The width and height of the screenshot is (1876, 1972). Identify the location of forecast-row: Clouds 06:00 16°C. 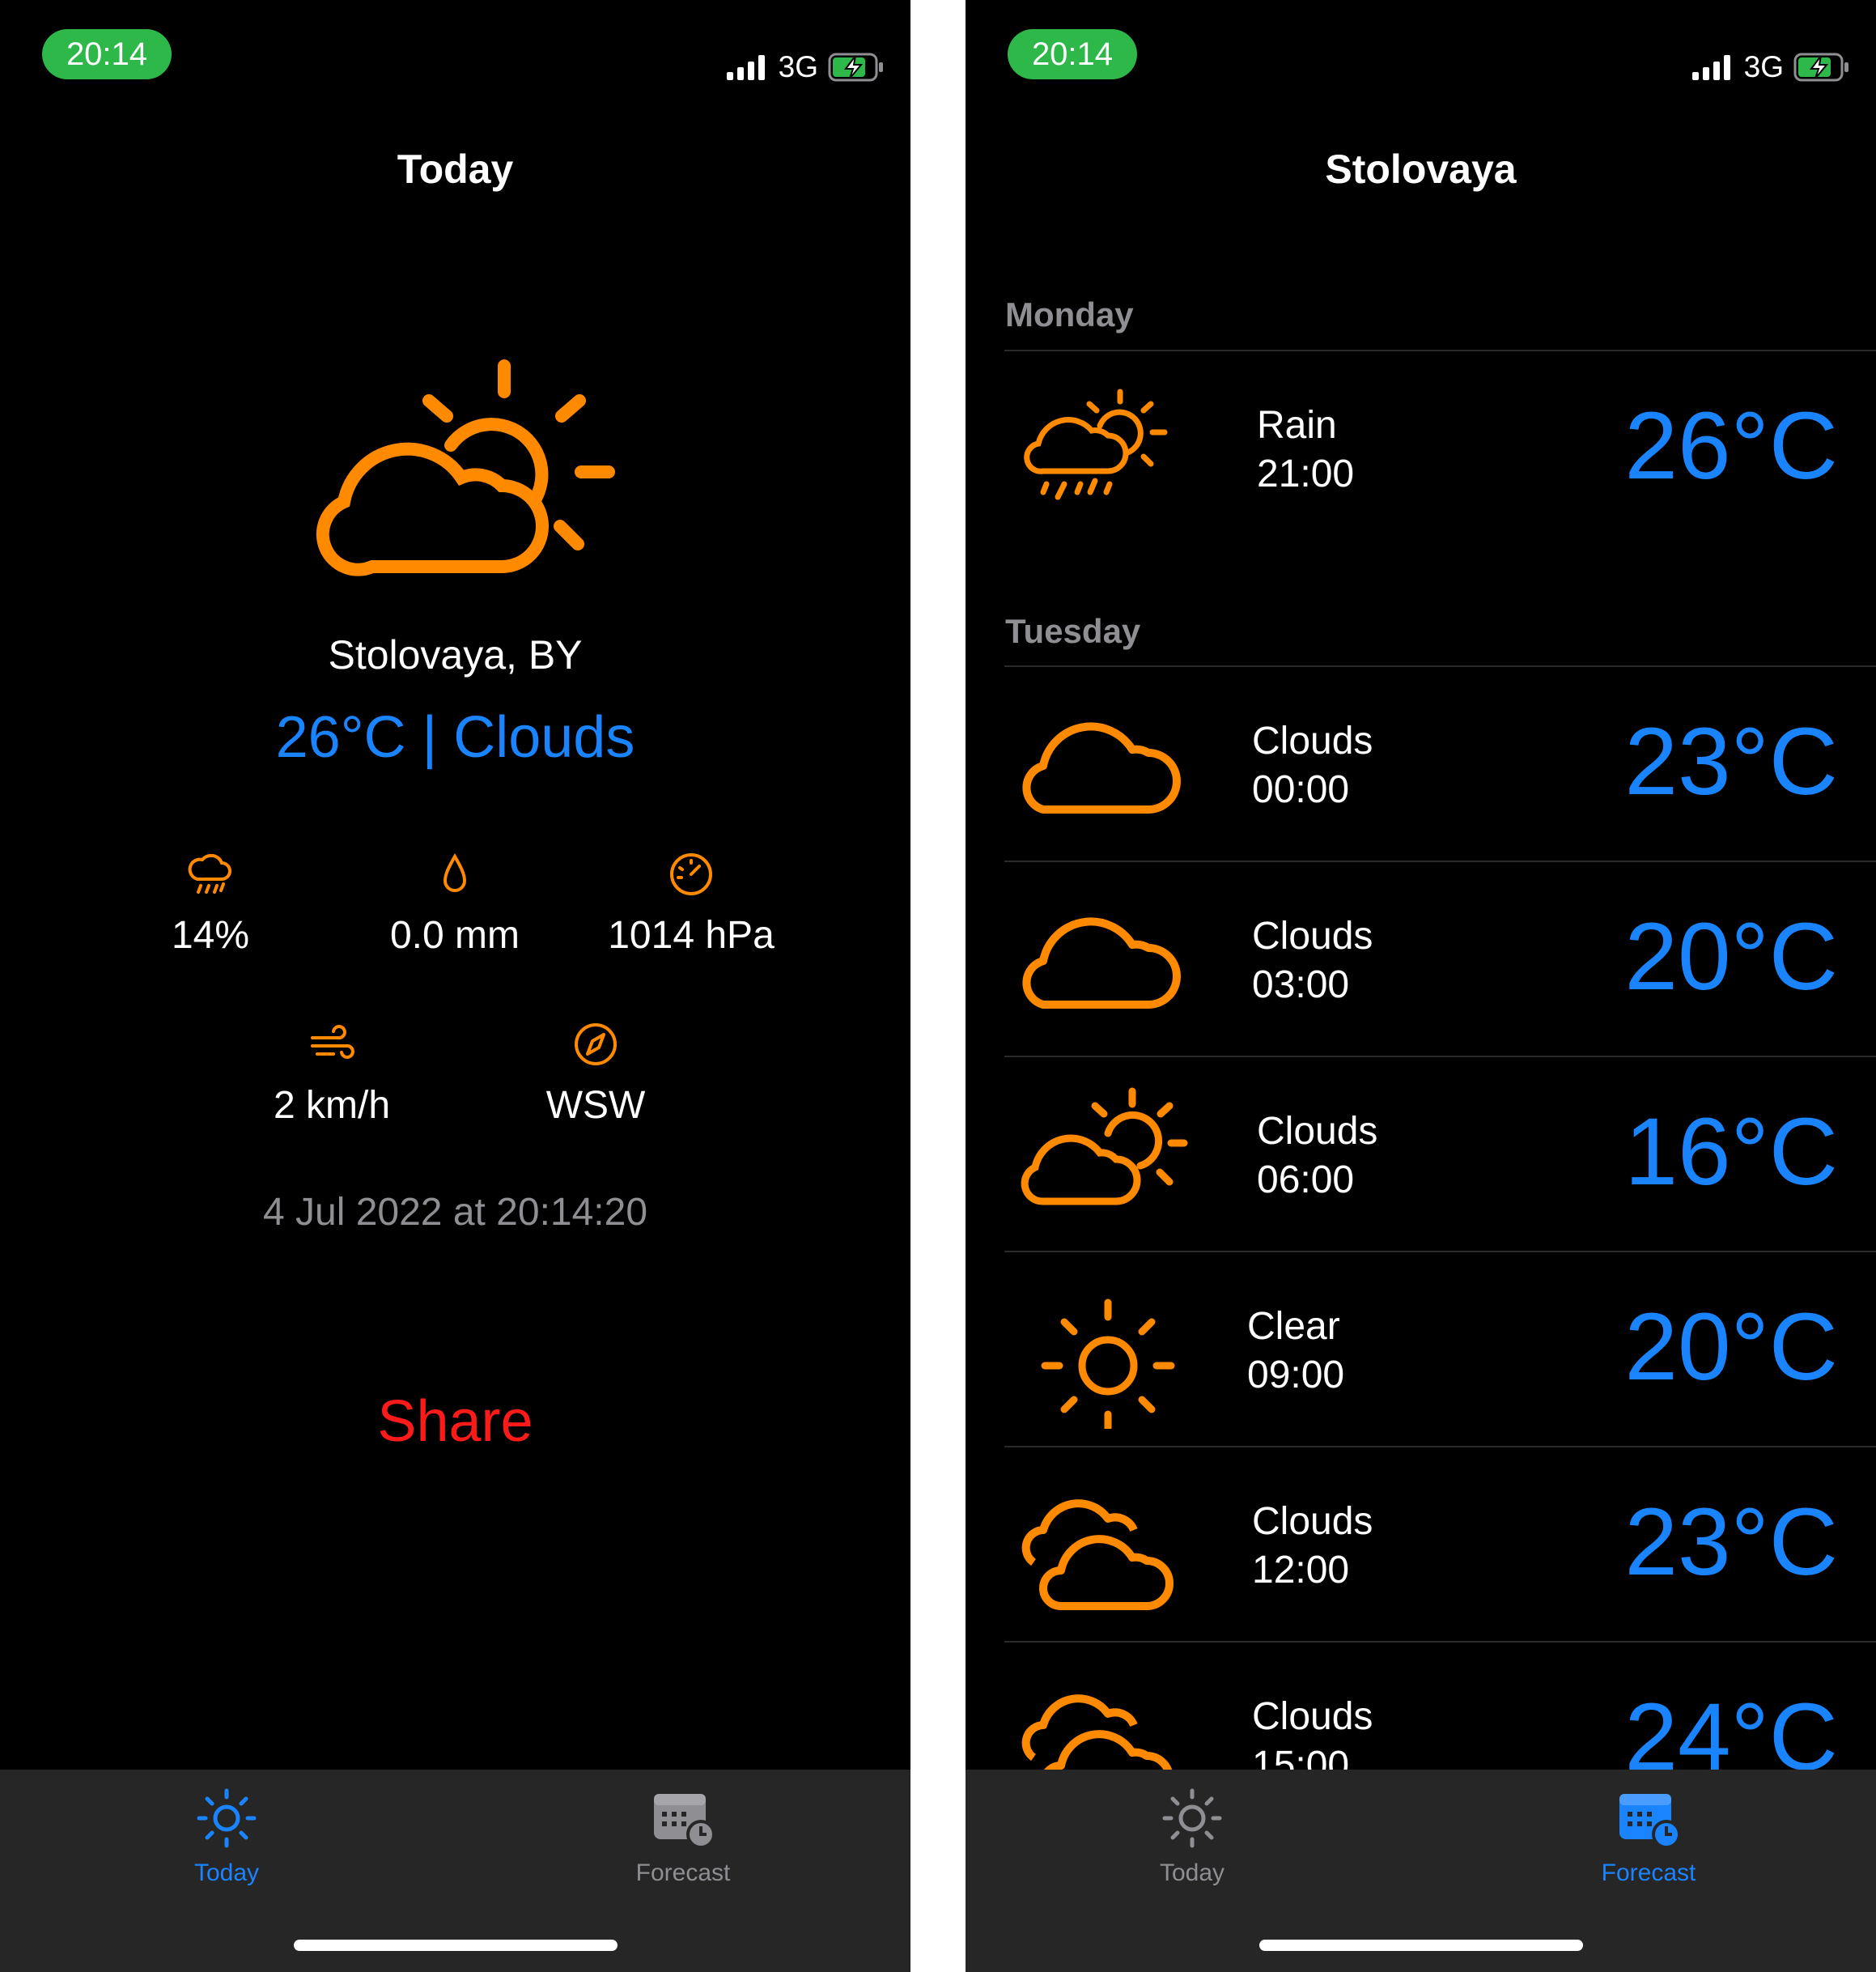
(1440, 1154).